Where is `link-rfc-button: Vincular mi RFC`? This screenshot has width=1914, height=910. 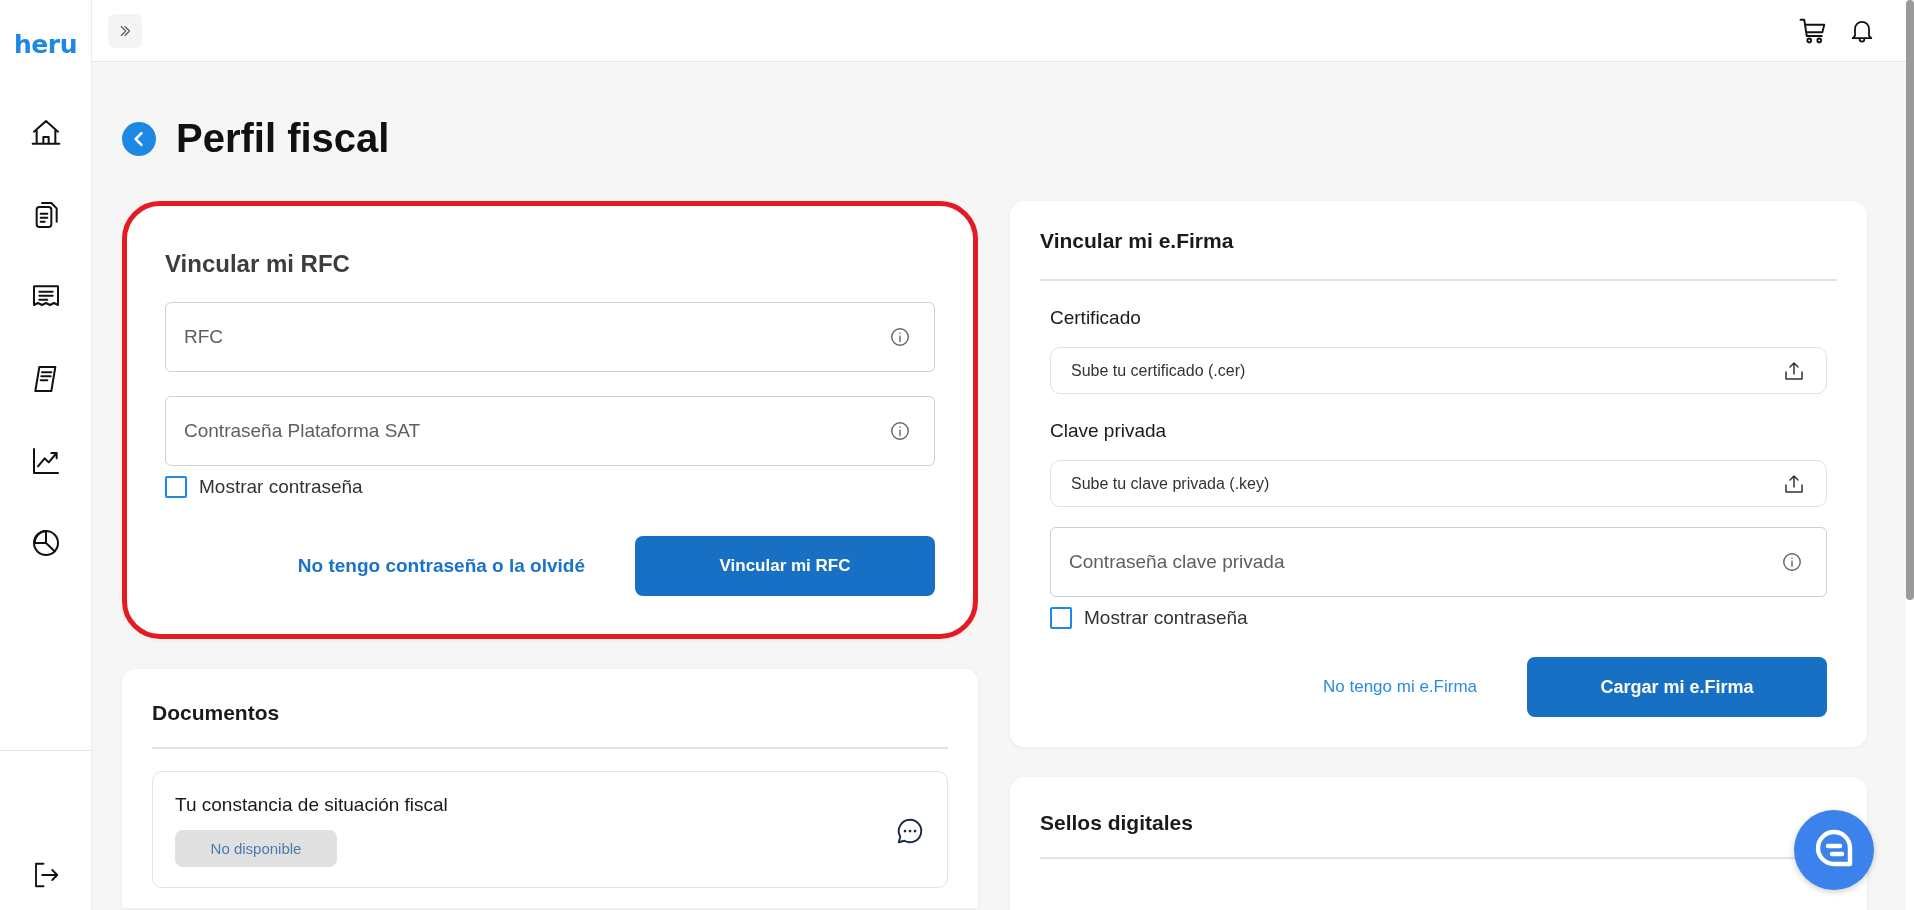
link-rfc-button: Vincular mi RFC is located at coordinates (785, 566).